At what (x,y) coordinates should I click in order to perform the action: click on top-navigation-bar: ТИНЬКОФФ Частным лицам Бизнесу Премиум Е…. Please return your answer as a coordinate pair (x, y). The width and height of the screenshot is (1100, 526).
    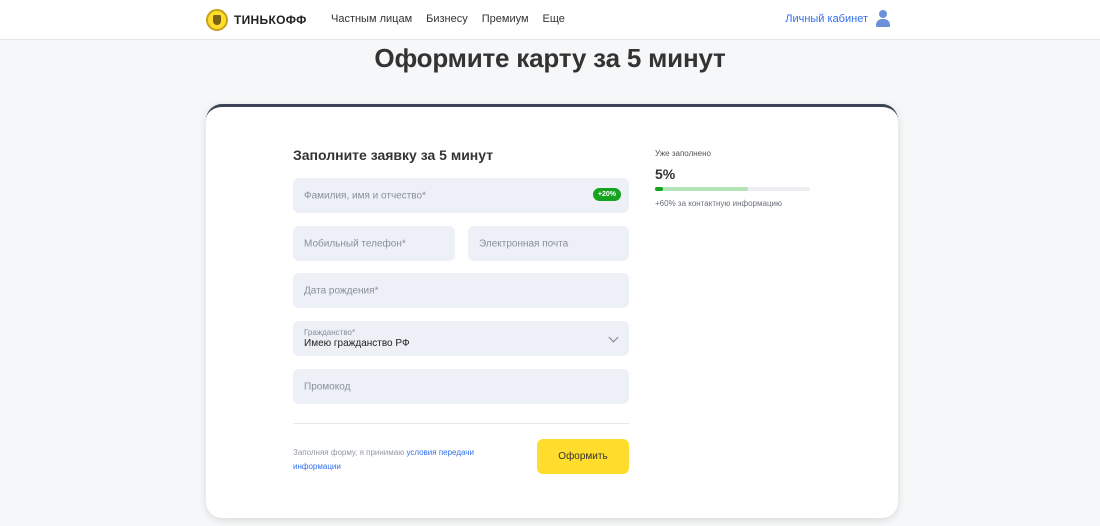
    Looking at the image, I should click on (550, 20).